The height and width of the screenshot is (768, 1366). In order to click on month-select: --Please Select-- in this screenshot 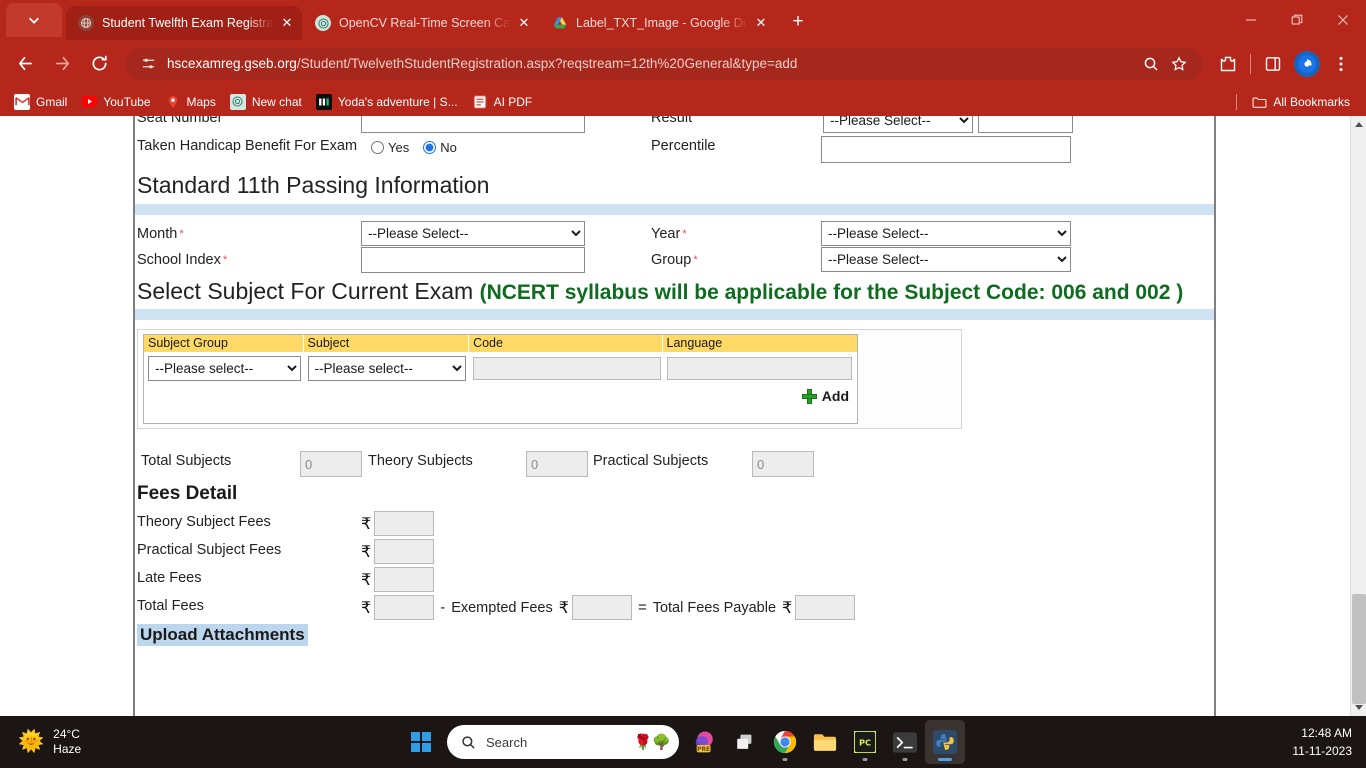, I will do `click(473, 233)`.